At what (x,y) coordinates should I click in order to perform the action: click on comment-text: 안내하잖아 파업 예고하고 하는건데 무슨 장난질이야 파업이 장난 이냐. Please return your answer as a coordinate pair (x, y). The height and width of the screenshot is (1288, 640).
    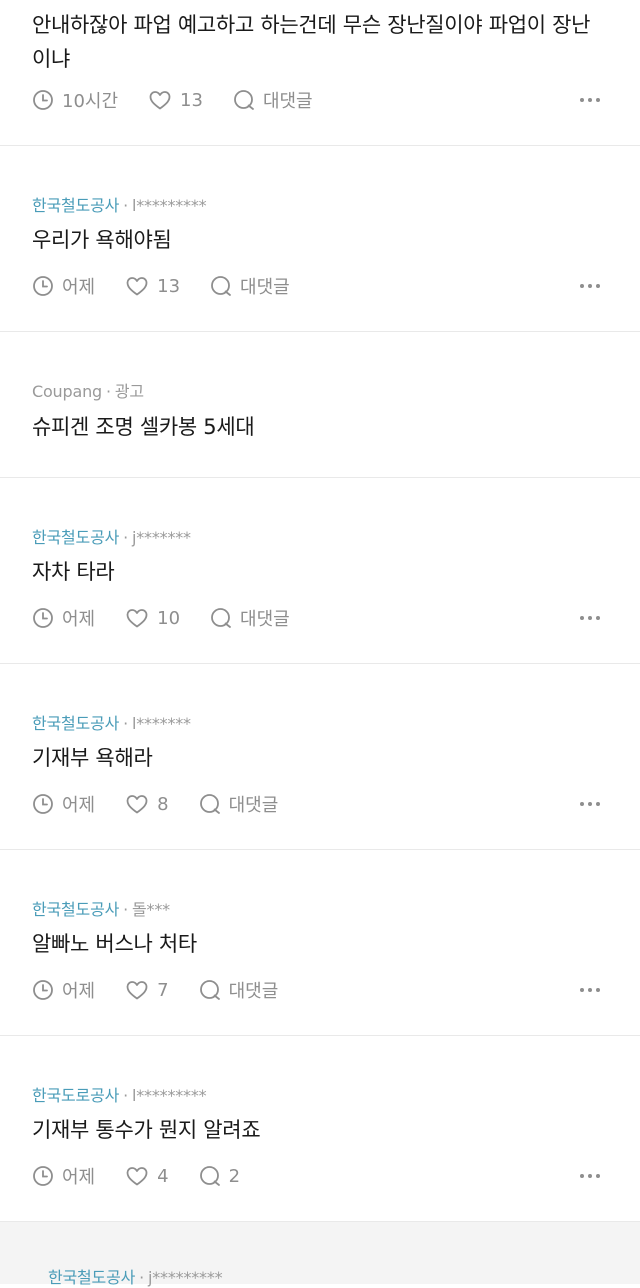
    Looking at the image, I should click on (320, 42).